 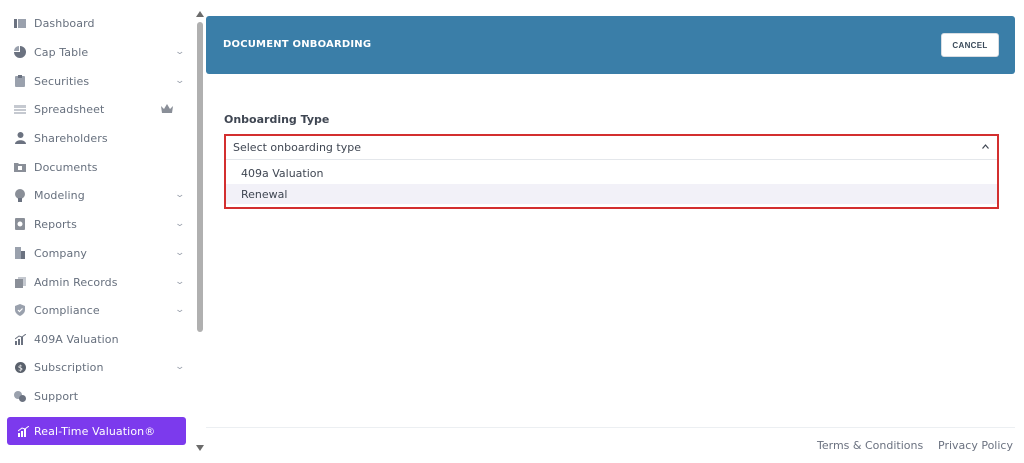 What do you see at coordinates (62, 81) in the screenshot?
I see `sidebar-item-label: Securities` at bounding box center [62, 81].